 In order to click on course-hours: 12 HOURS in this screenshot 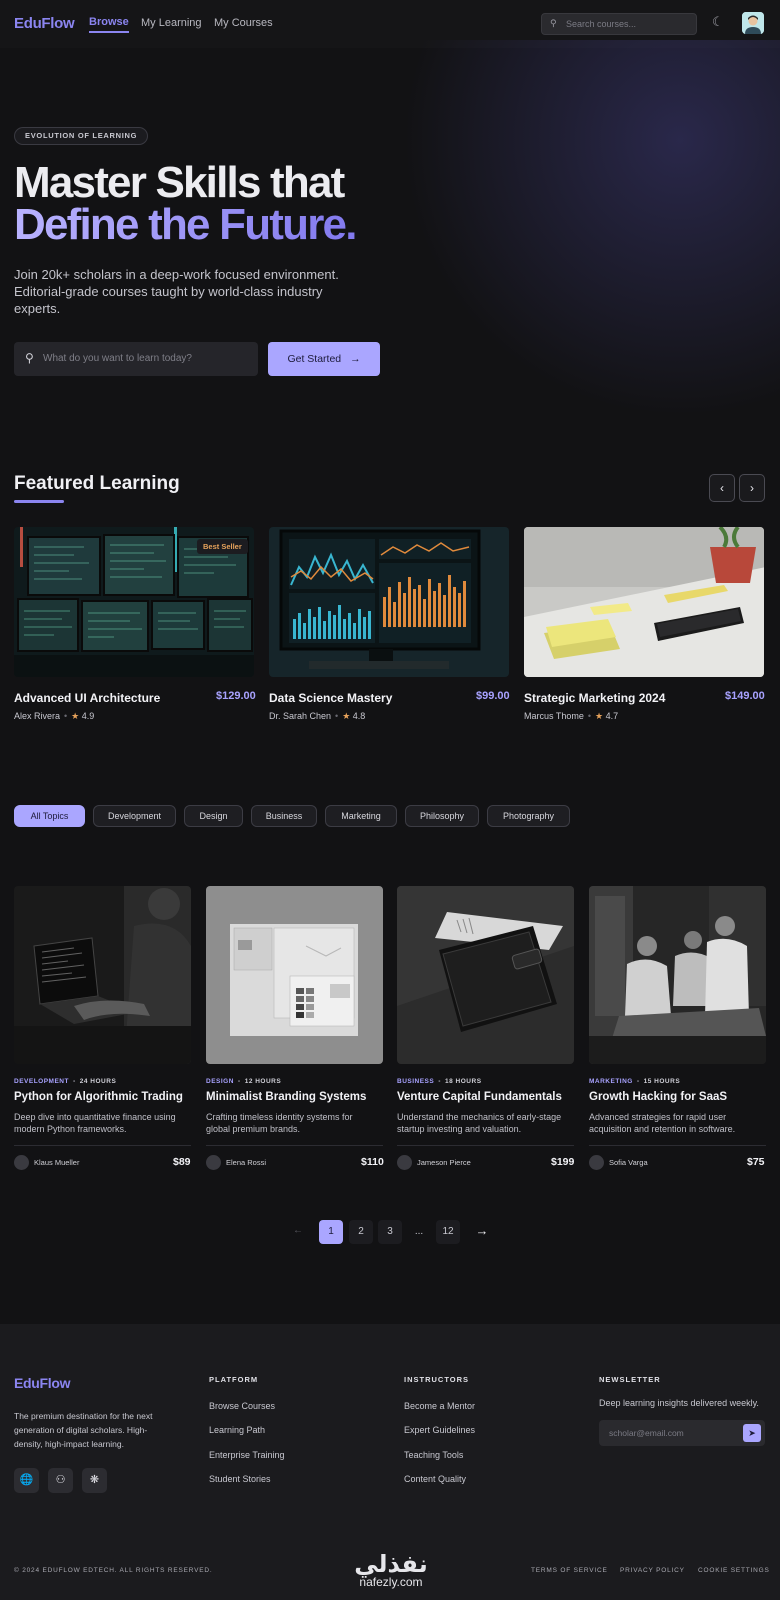, I will do `click(263, 1081)`.